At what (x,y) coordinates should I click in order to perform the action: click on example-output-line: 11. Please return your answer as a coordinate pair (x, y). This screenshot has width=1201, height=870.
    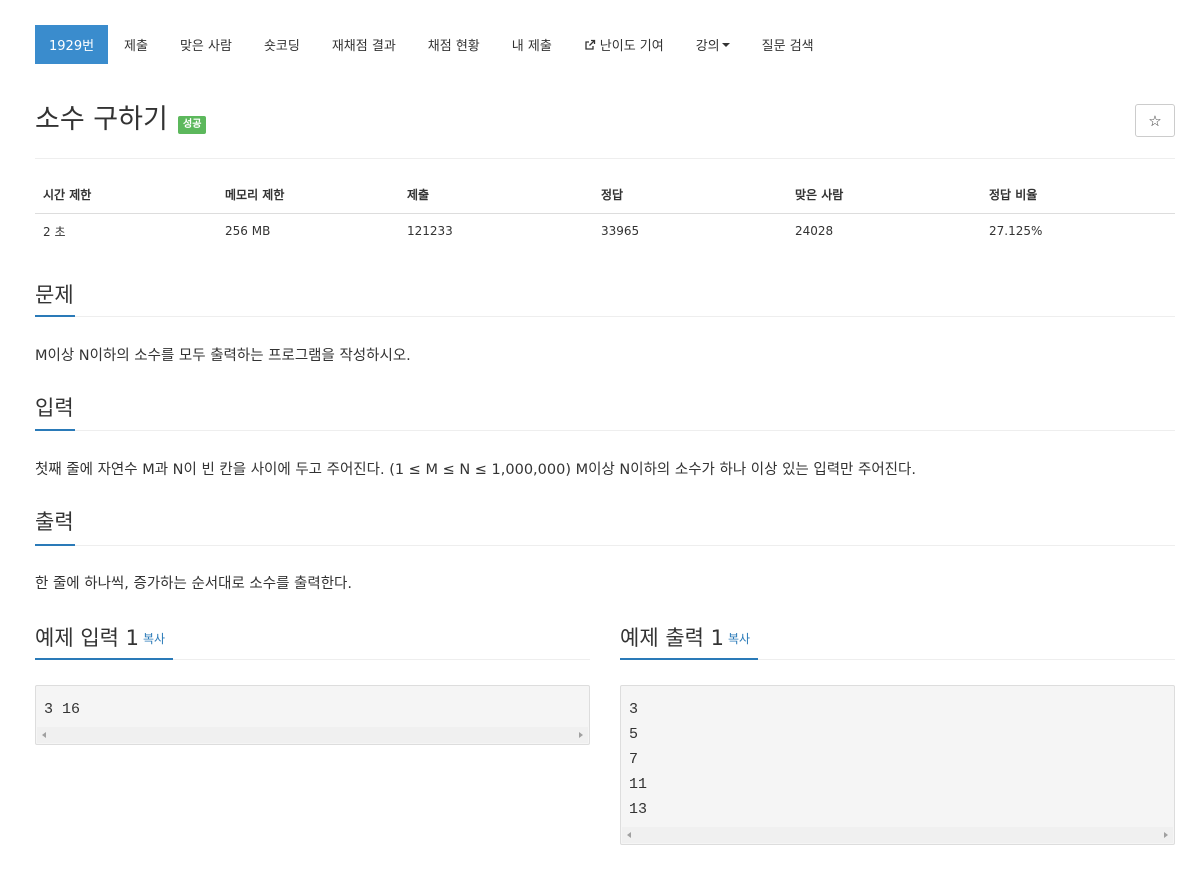
    Looking at the image, I should click on (638, 784).